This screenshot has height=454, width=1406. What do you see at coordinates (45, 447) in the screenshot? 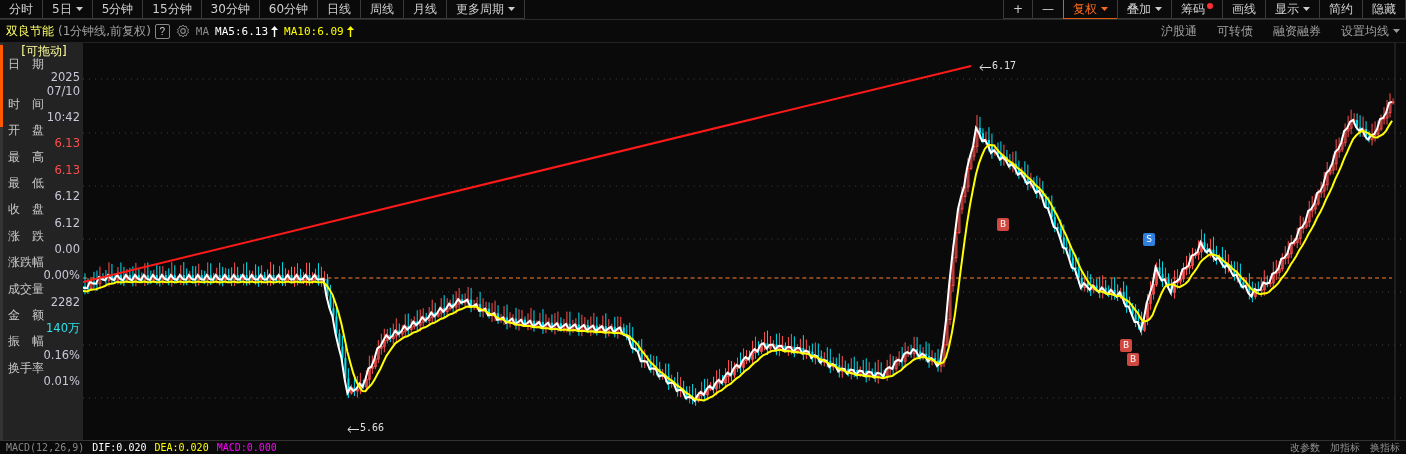
I see `indicator-name: MACD(12,26,9)` at bounding box center [45, 447].